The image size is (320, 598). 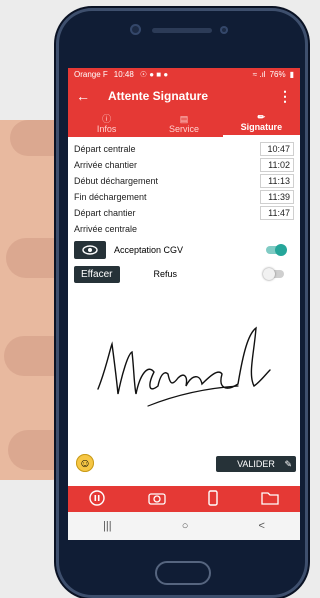 I want to click on folder-icon, so click(x=270, y=499).